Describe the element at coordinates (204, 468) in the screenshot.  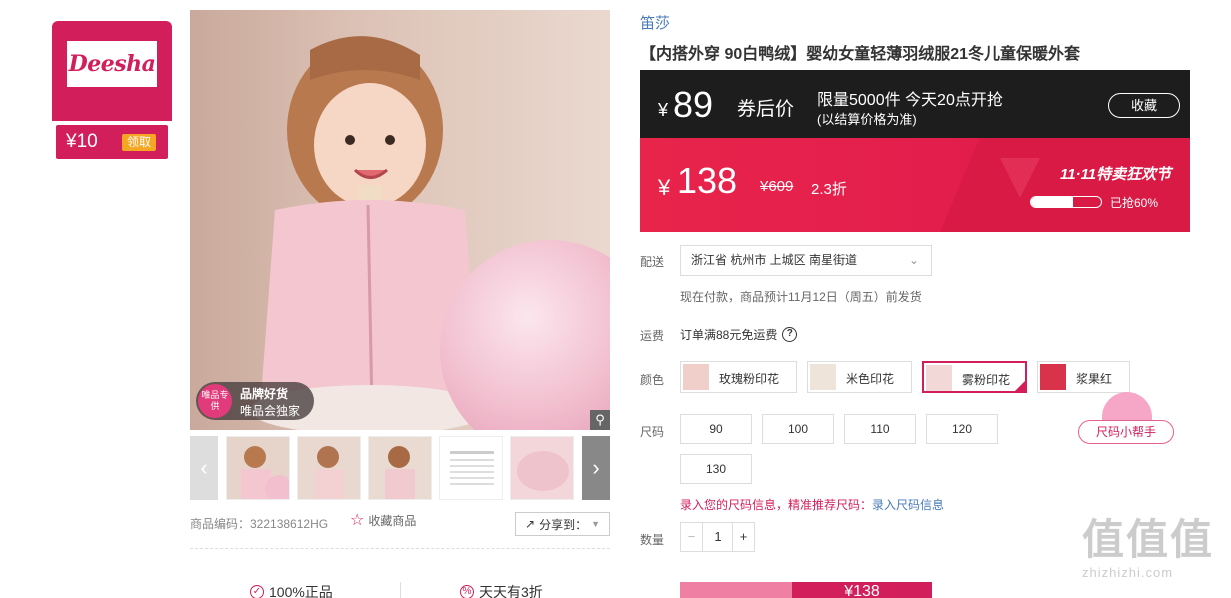
I see `chevron-left-icon: ‹` at that location.